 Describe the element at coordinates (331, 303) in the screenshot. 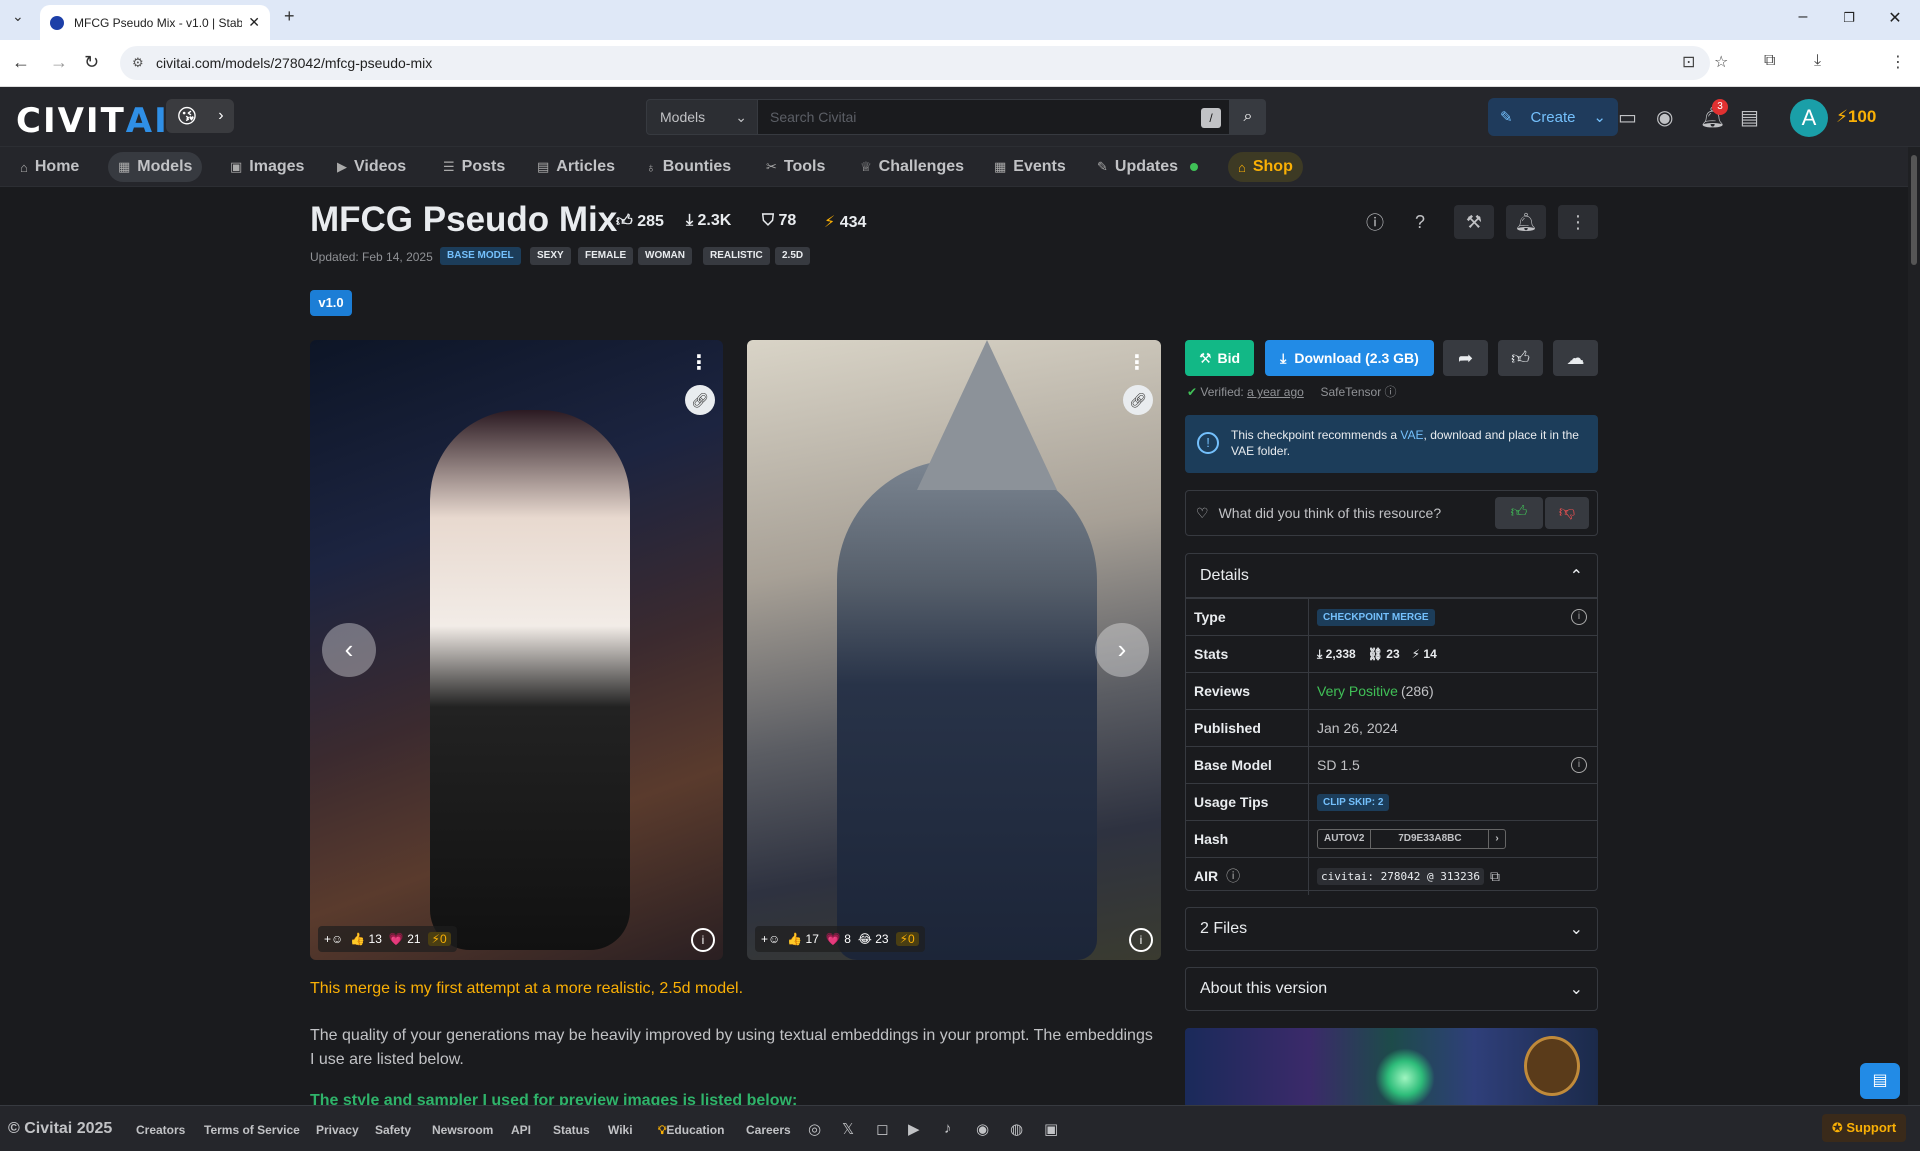

I see `version-button: v1.0` at that location.